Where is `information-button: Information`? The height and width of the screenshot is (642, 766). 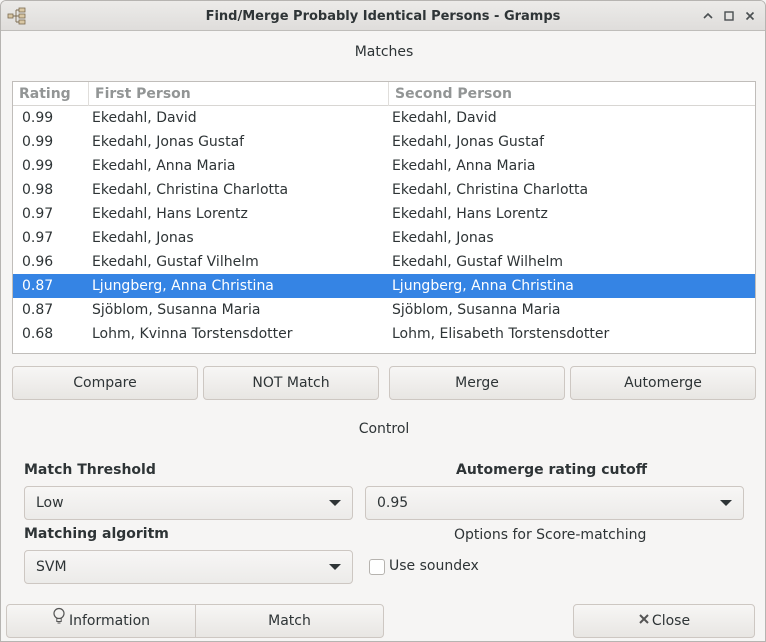 information-button: Information is located at coordinates (101, 621).